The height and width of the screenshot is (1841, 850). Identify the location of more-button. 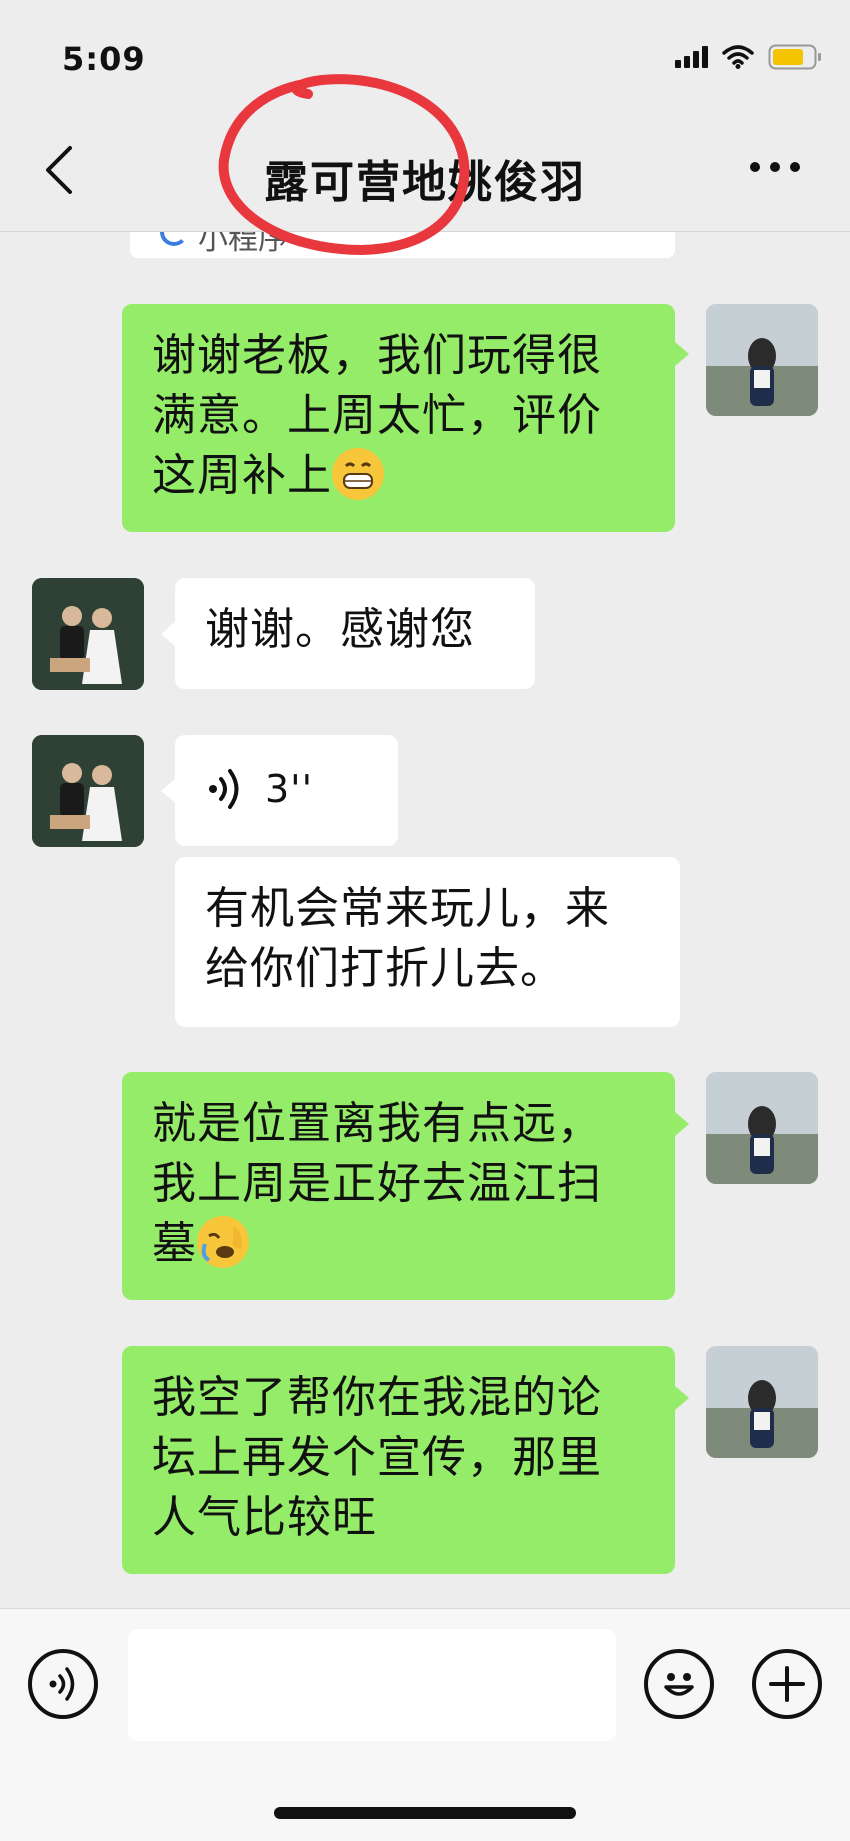
(775, 167).